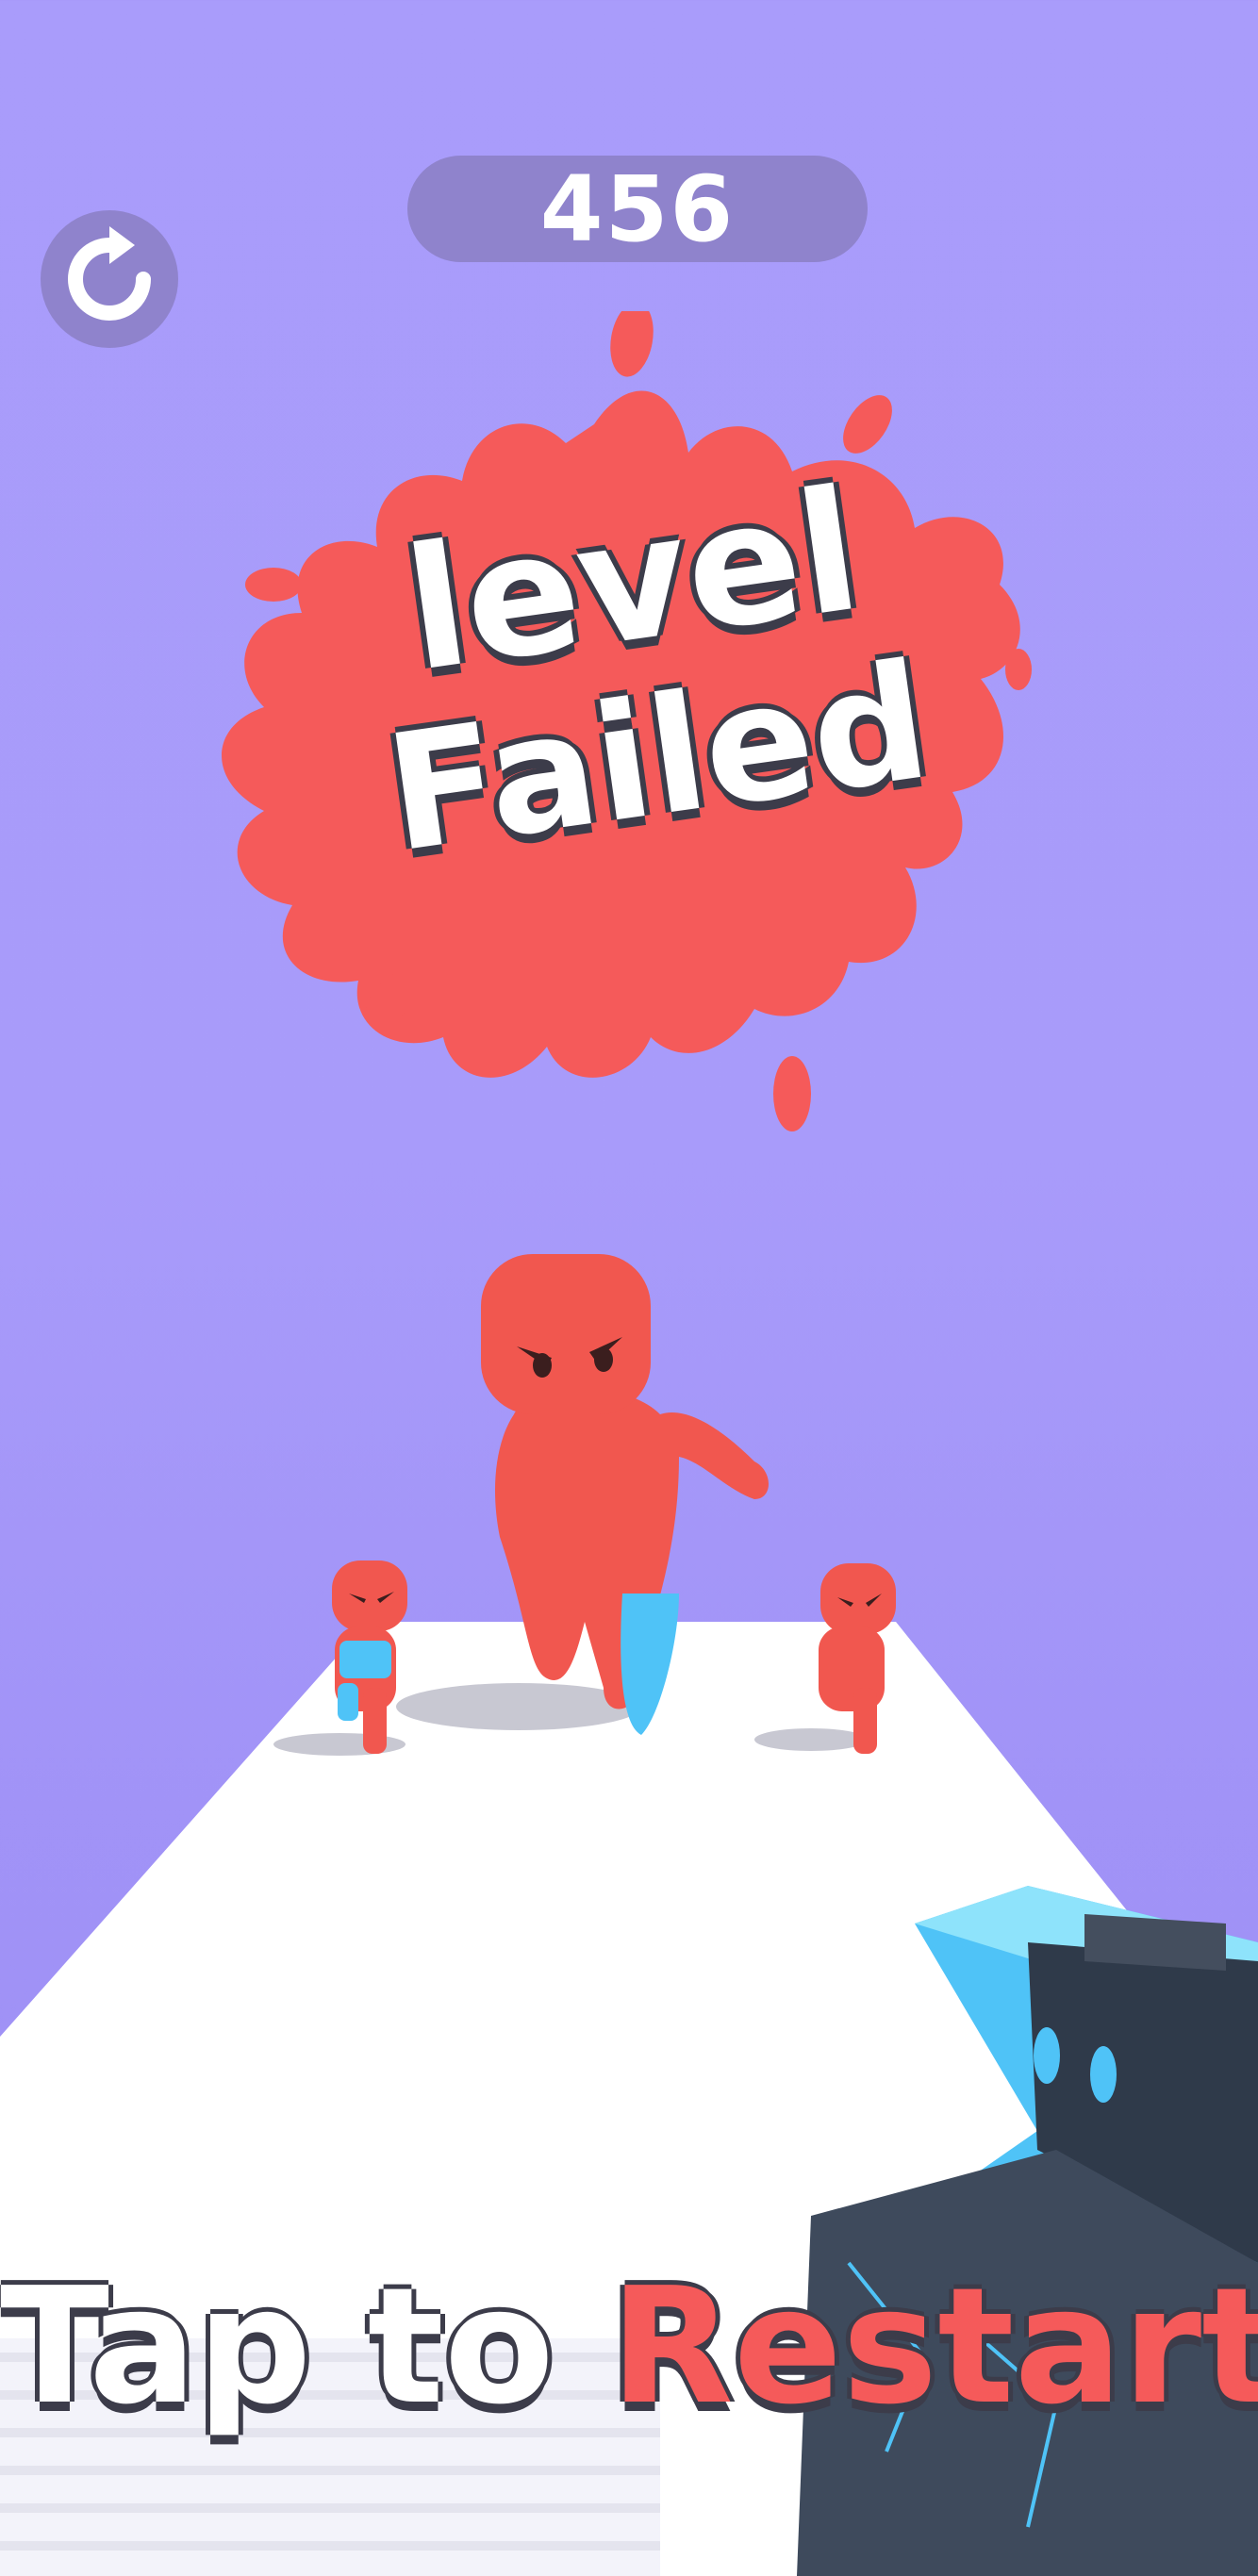  I want to click on restart-button, so click(109, 279).